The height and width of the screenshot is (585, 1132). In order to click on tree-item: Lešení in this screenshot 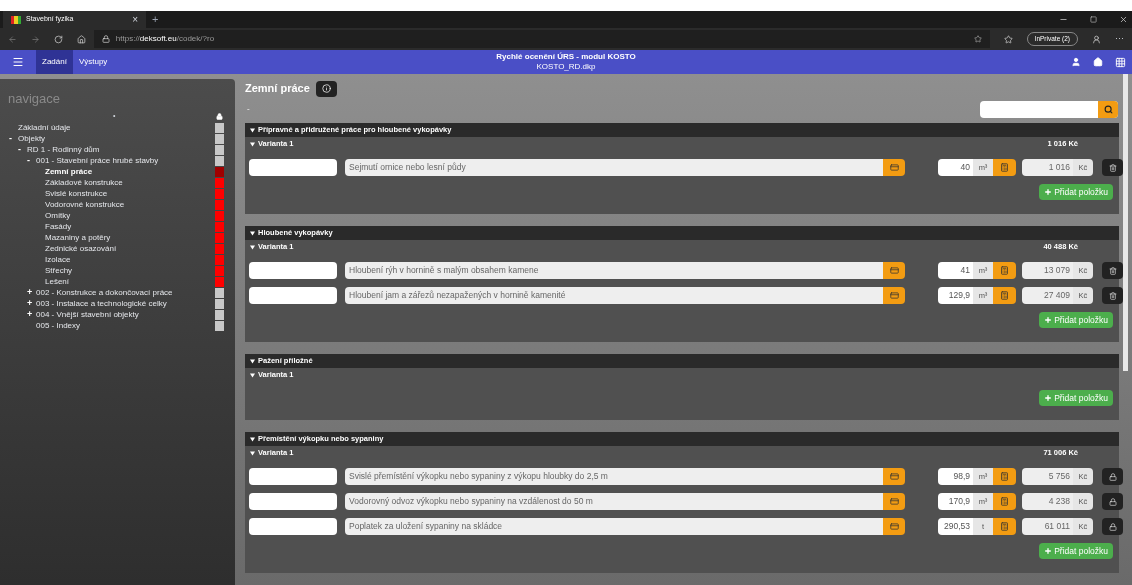, I will do `click(57, 281)`.